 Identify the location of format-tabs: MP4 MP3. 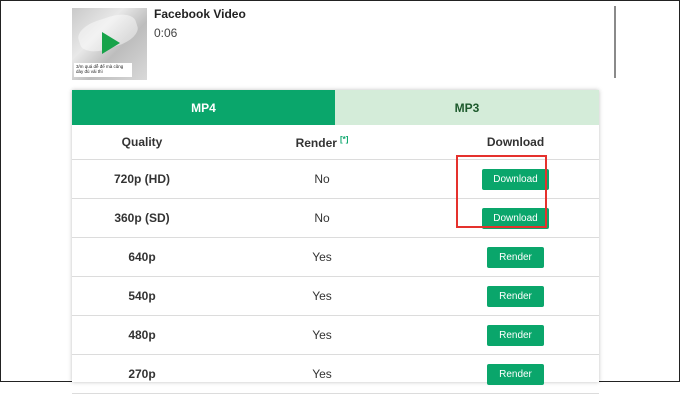
(335, 107).